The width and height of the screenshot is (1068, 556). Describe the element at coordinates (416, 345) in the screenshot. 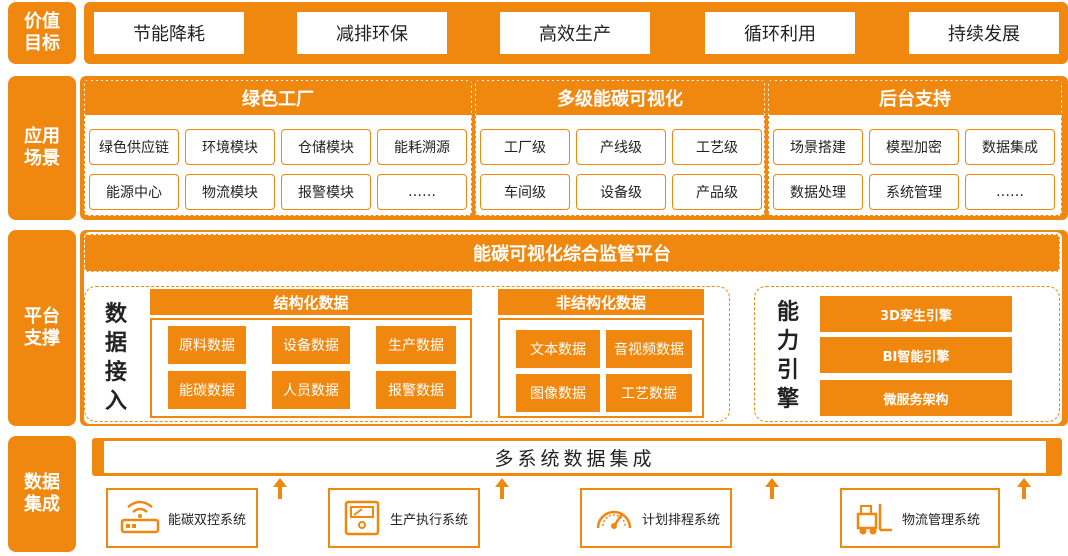

I see `data-chip: 生产数据` at that location.